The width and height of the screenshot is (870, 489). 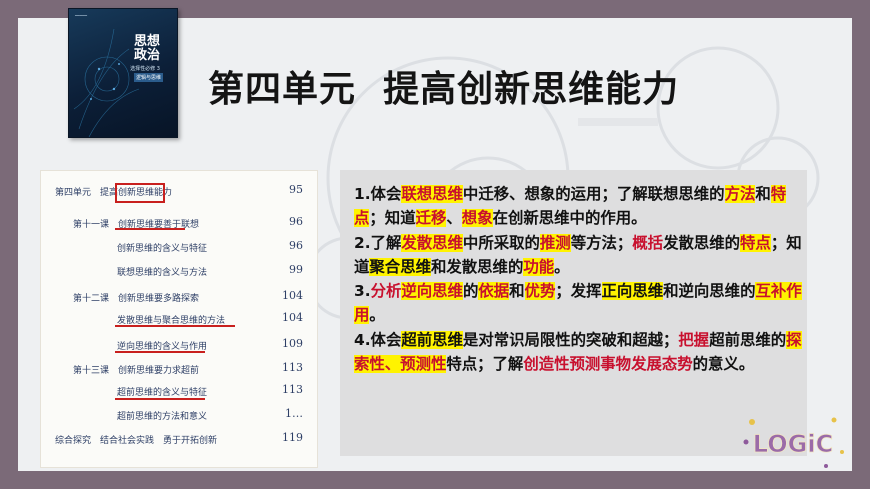 What do you see at coordinates (292, 343) in the screenshot?
I see `toc-page-number: 109` at bounding box center [292, 343].